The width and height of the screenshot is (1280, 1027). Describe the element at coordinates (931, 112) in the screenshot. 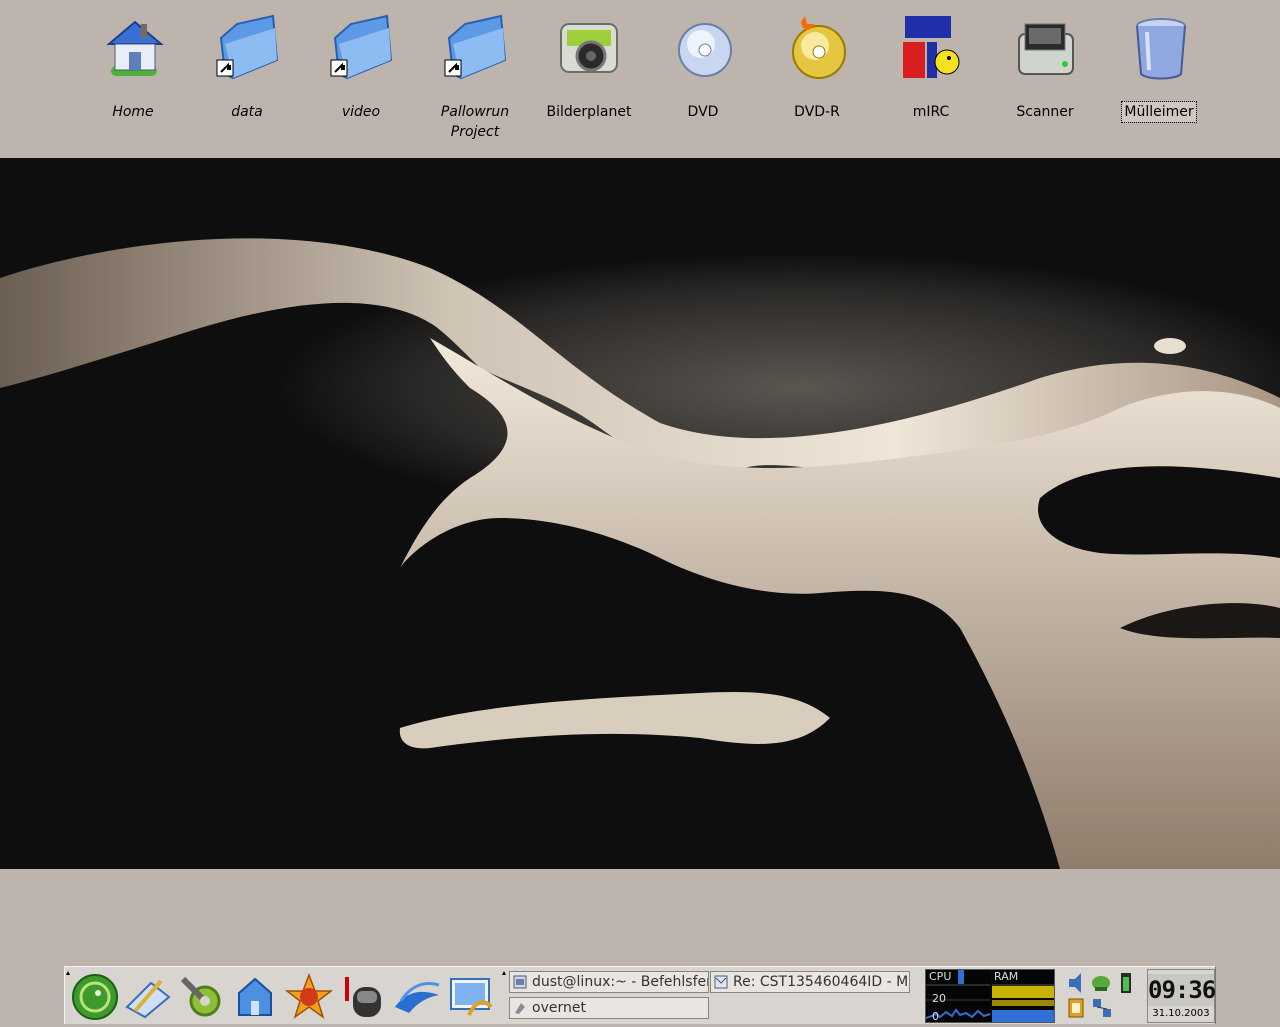

I see `desktop-icon-label: mIRC` at that location.